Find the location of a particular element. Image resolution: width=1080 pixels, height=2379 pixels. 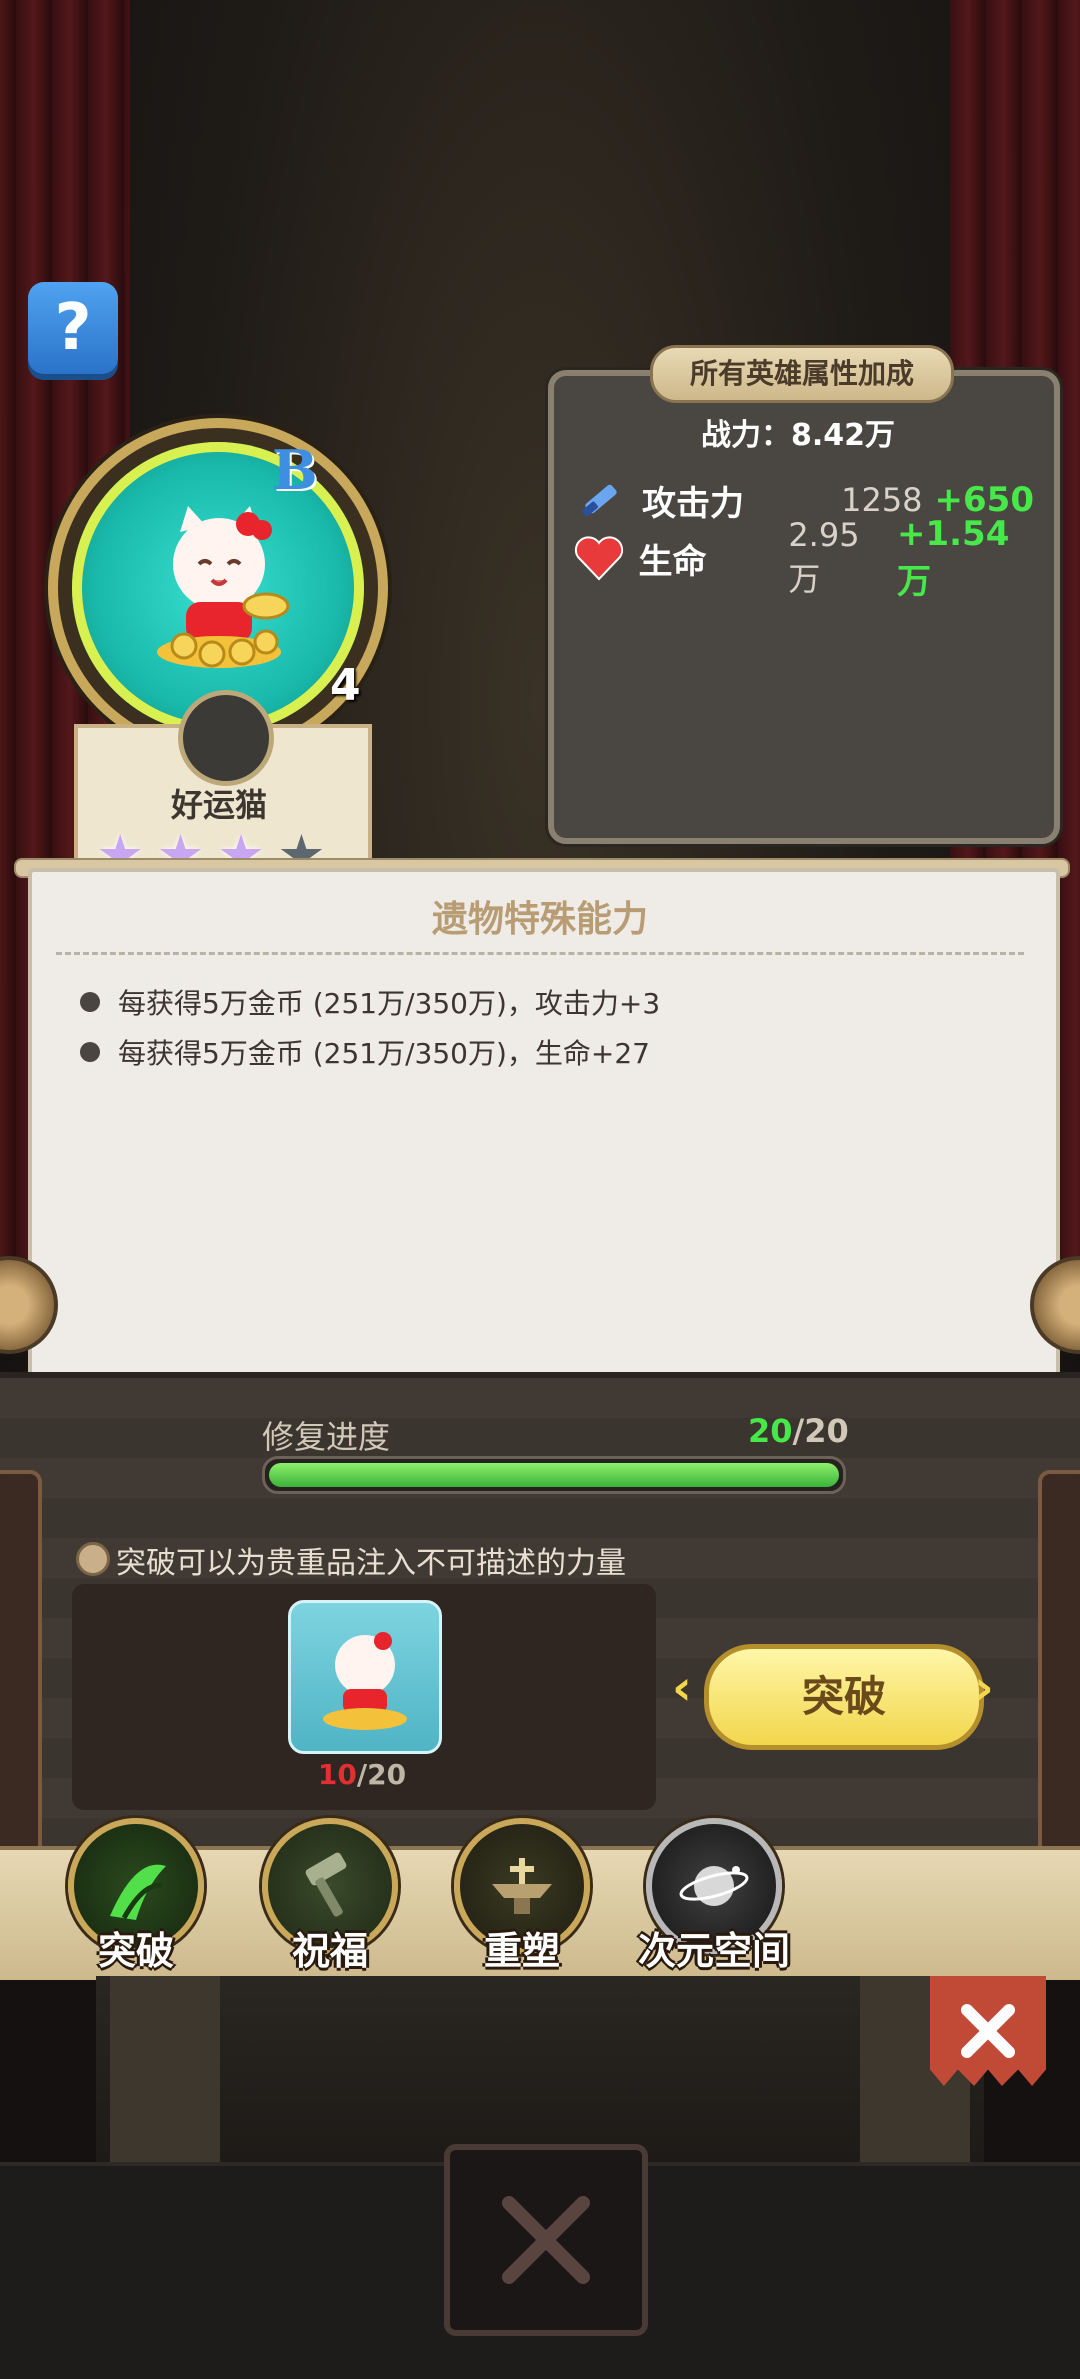

ability-divider is located at coordinates (540, 953).